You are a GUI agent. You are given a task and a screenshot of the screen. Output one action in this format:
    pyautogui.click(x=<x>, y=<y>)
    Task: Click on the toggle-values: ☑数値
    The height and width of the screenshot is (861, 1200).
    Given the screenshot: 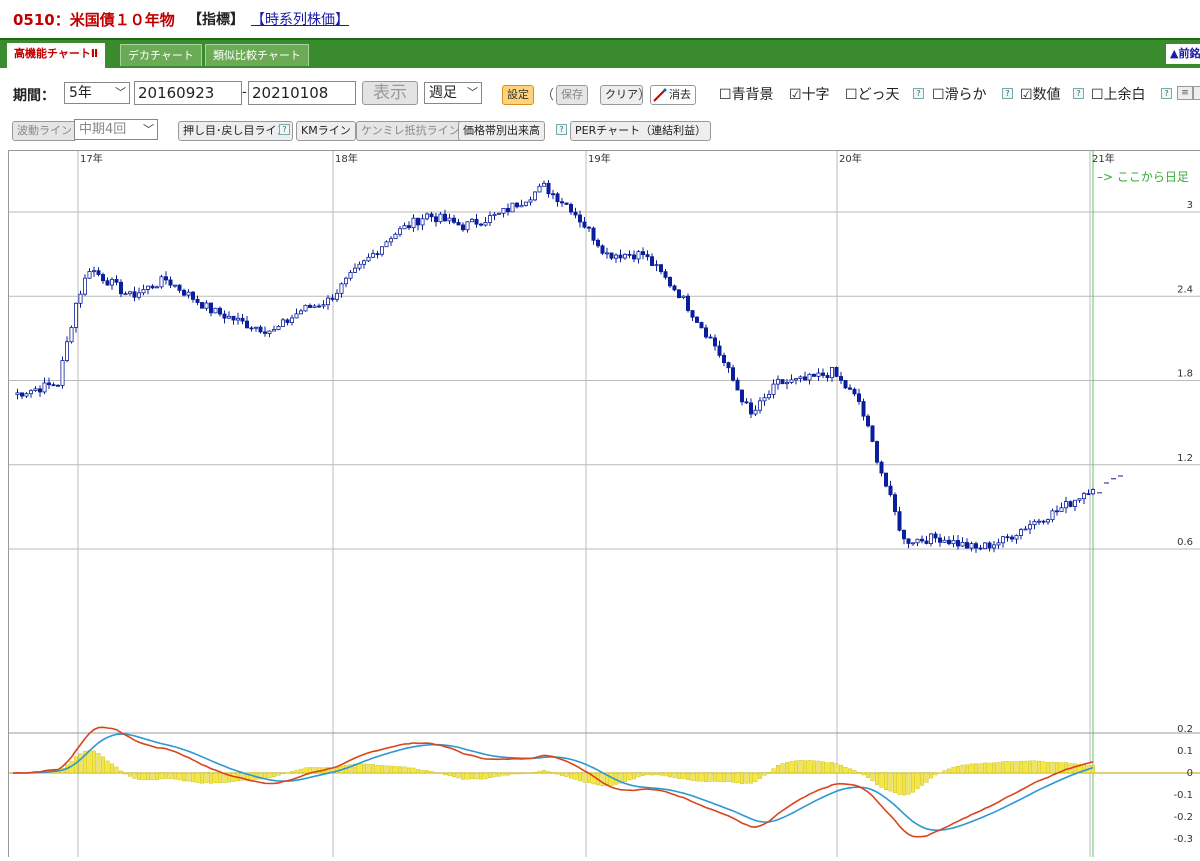 What is the action you would take?
    pyautogui.click(x=1040, y=94)
    